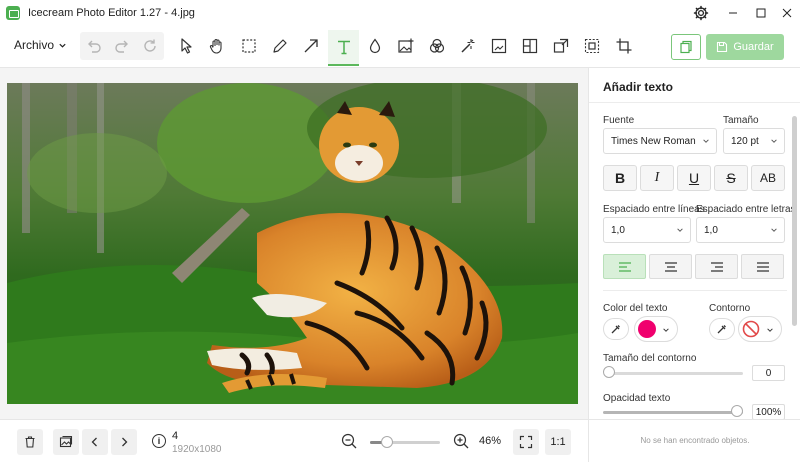 This screenshot has width=800, height=462. Describe the element at coordinates (660, 141) in the screenshot. I see `font-select: Times New Roman` at that location.